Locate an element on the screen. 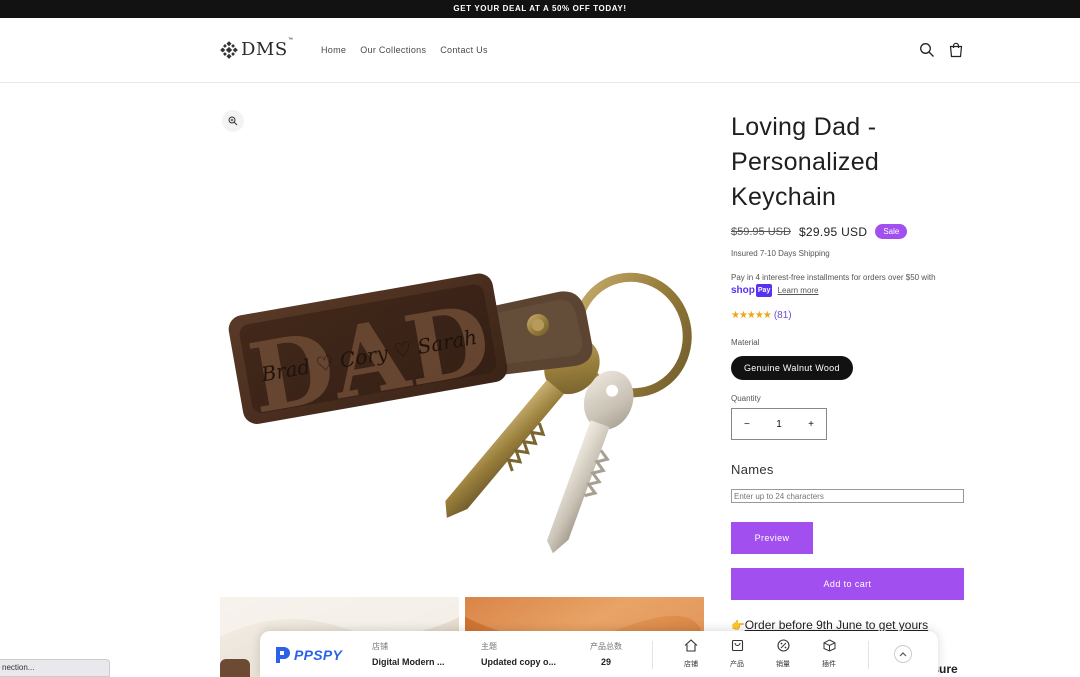 This screenshot has height=677, width=1080. material-label: Material is located at coordinates (745, 342).